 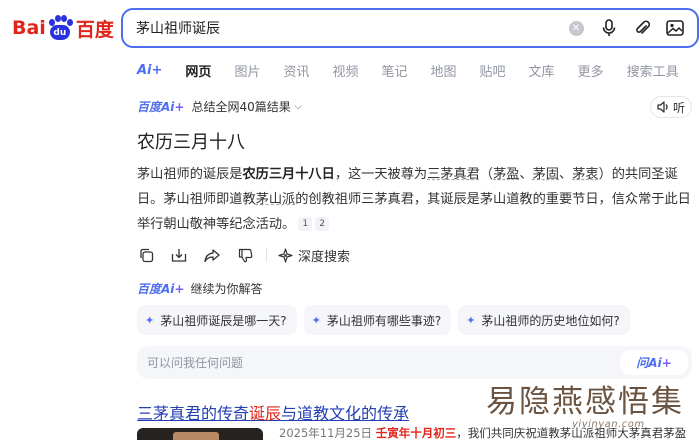 I want to click on tab-tieba: 贴吧, so click(x=493, y=70).